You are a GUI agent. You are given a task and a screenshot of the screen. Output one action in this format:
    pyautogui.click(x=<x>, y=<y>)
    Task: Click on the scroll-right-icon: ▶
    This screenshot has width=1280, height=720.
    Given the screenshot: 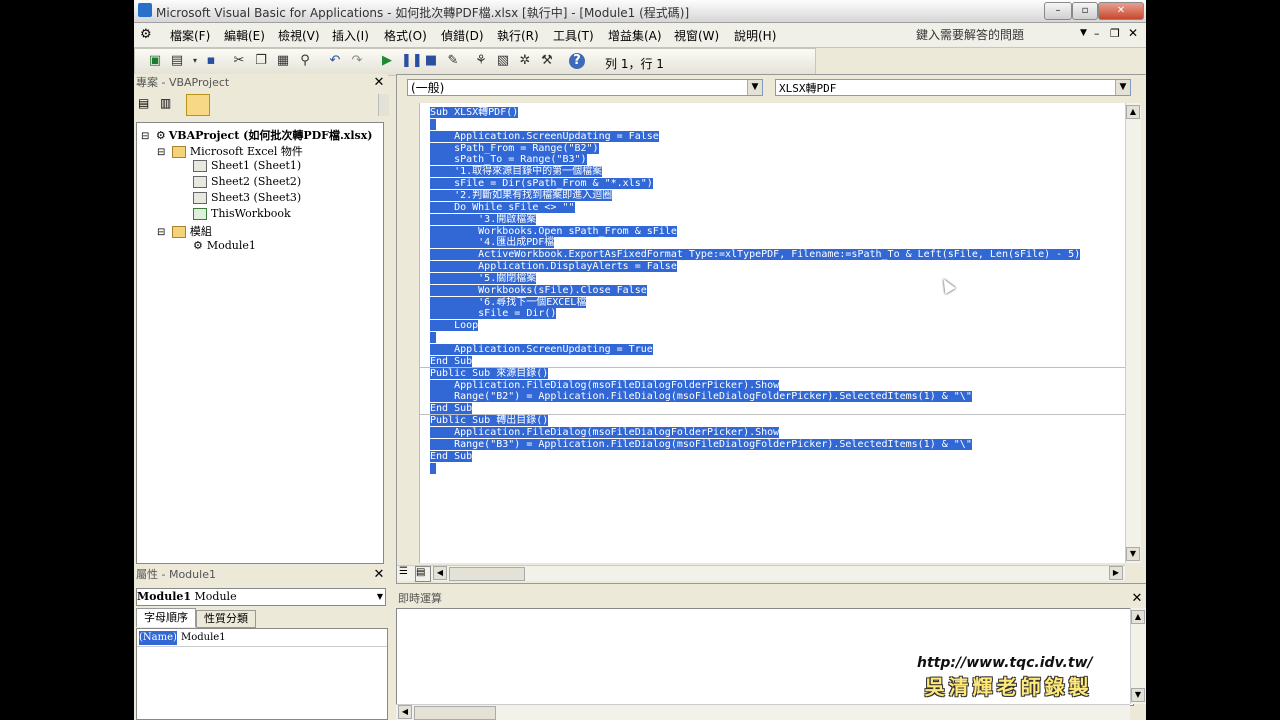 What is the action you would take?
    pyautogui.click(x=1116, y=573)
    